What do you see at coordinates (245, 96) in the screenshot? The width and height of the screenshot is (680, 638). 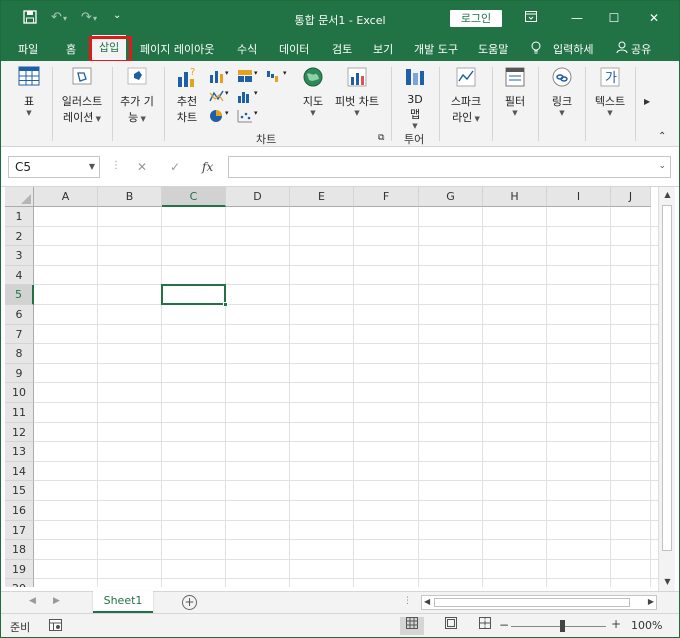 I see `statistic-chart-icon` at bounding box center [245, 96].